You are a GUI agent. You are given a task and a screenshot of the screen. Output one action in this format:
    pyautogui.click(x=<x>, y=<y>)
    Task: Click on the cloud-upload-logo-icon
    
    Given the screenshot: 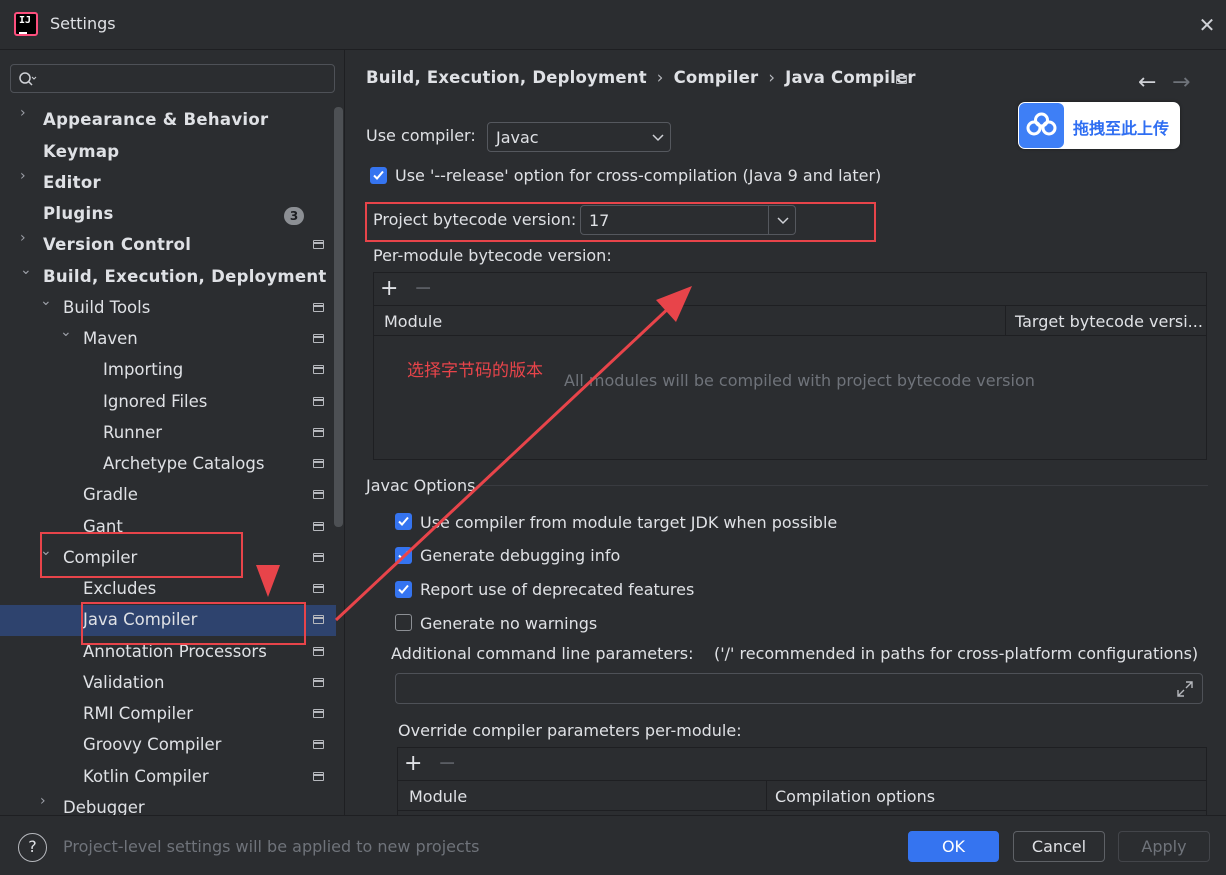 What is the action you would take?
    pyautogui.click(x=1041, y=125)
    